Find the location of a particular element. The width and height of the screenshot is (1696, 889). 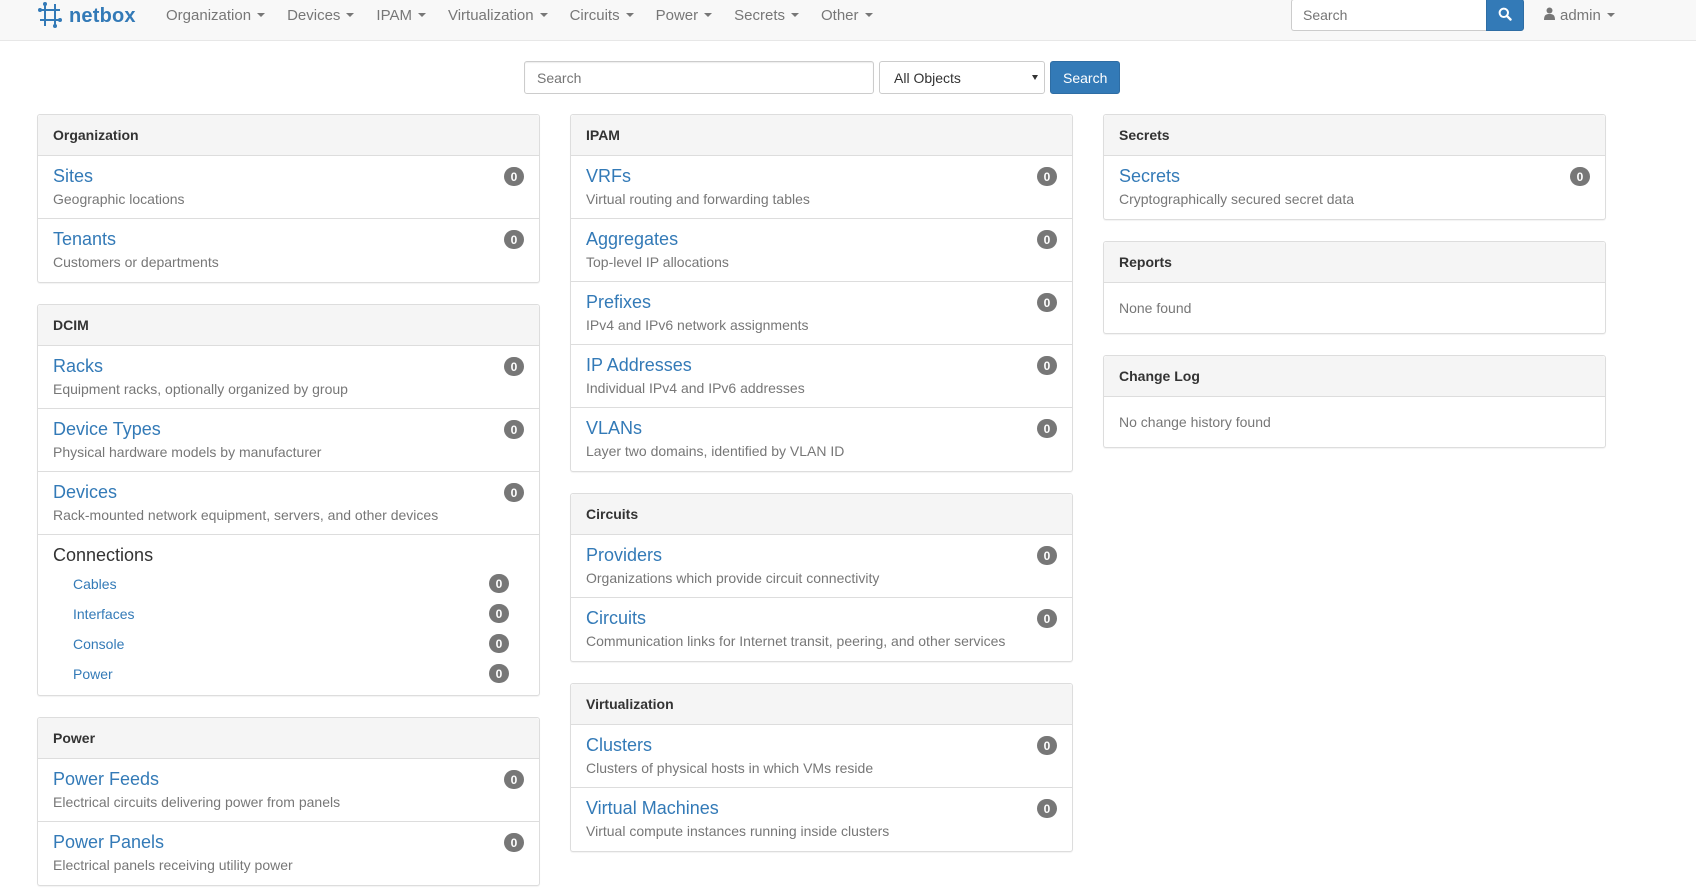

list-item-sites: Sites Geographic locations 0 is located at coordinates (288, 187).